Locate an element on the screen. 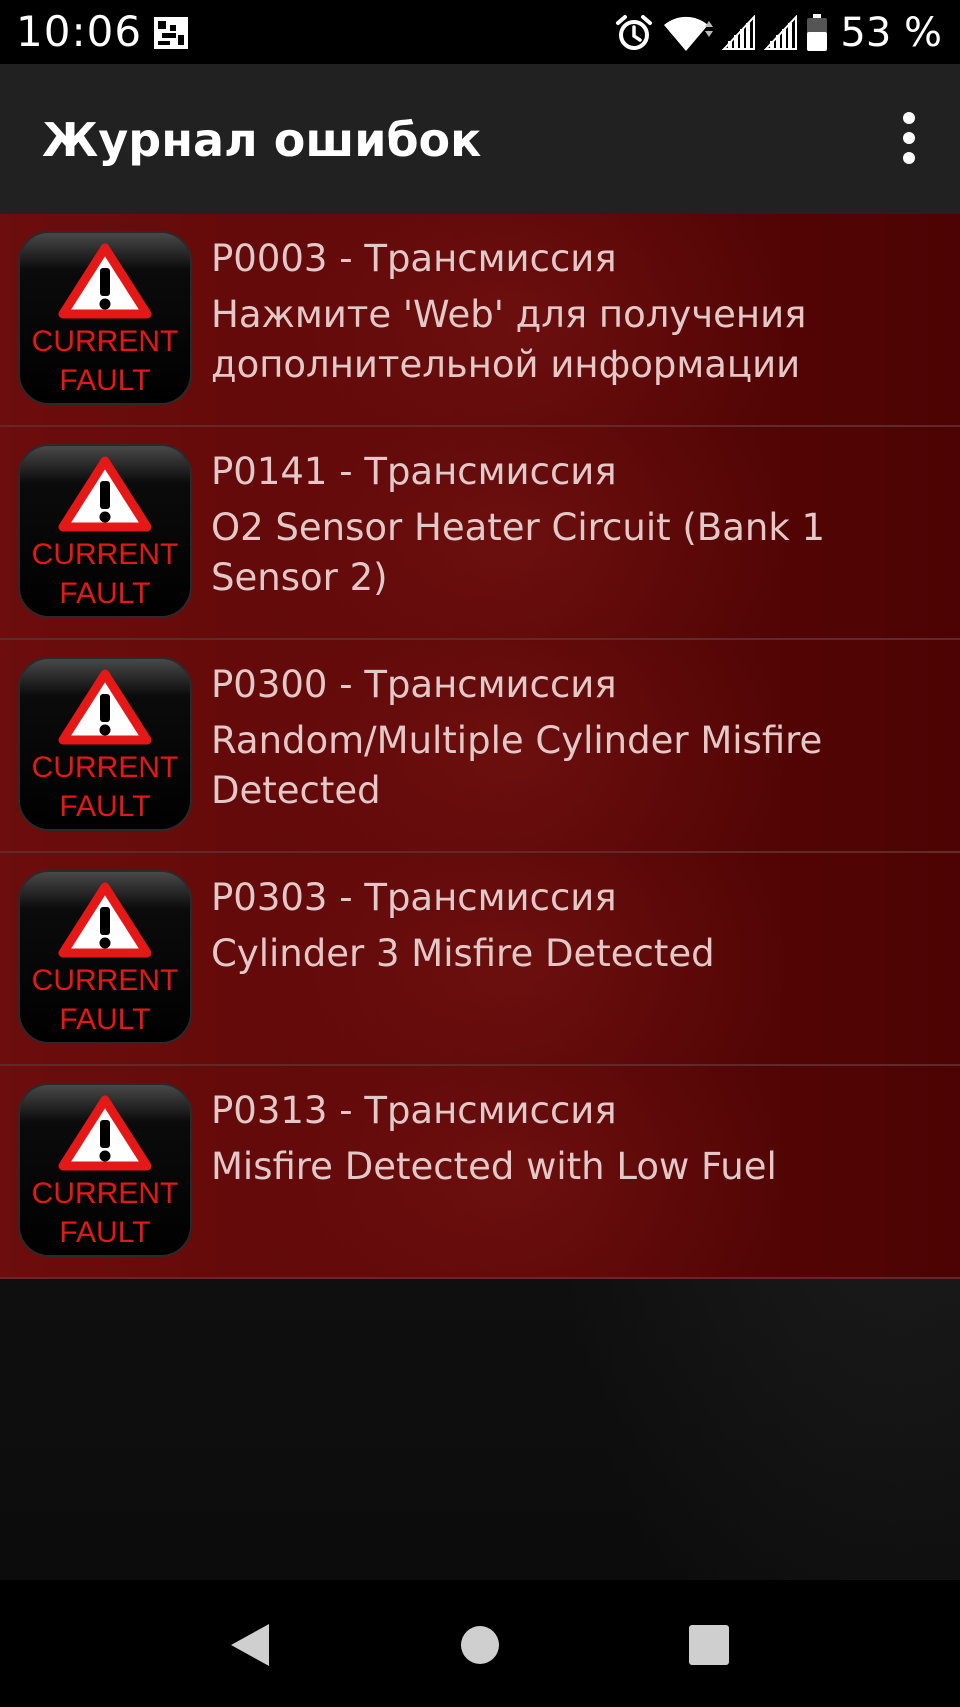 Image resolution: width=960 pixels, height=1707 pixels. status-time: 10:06 is located at coordinates (79, 31).